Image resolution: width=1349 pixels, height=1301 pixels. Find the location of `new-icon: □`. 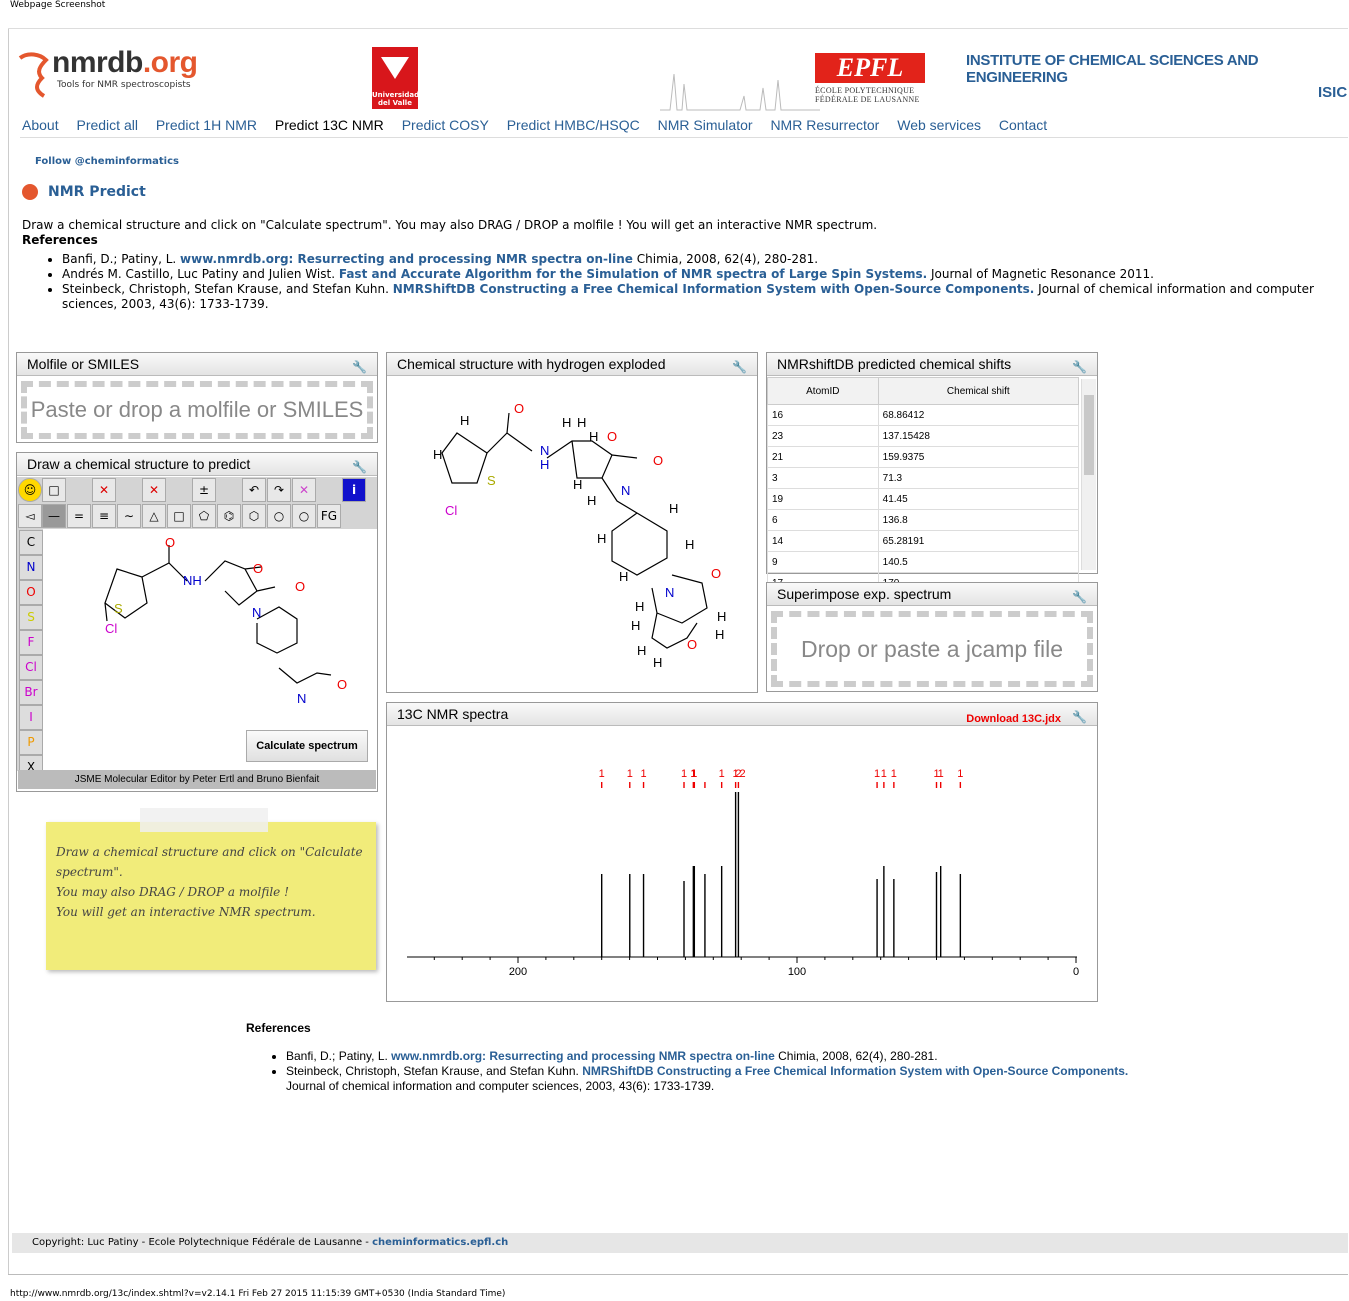

new-icon: □ is located at coordinates (54, 490).